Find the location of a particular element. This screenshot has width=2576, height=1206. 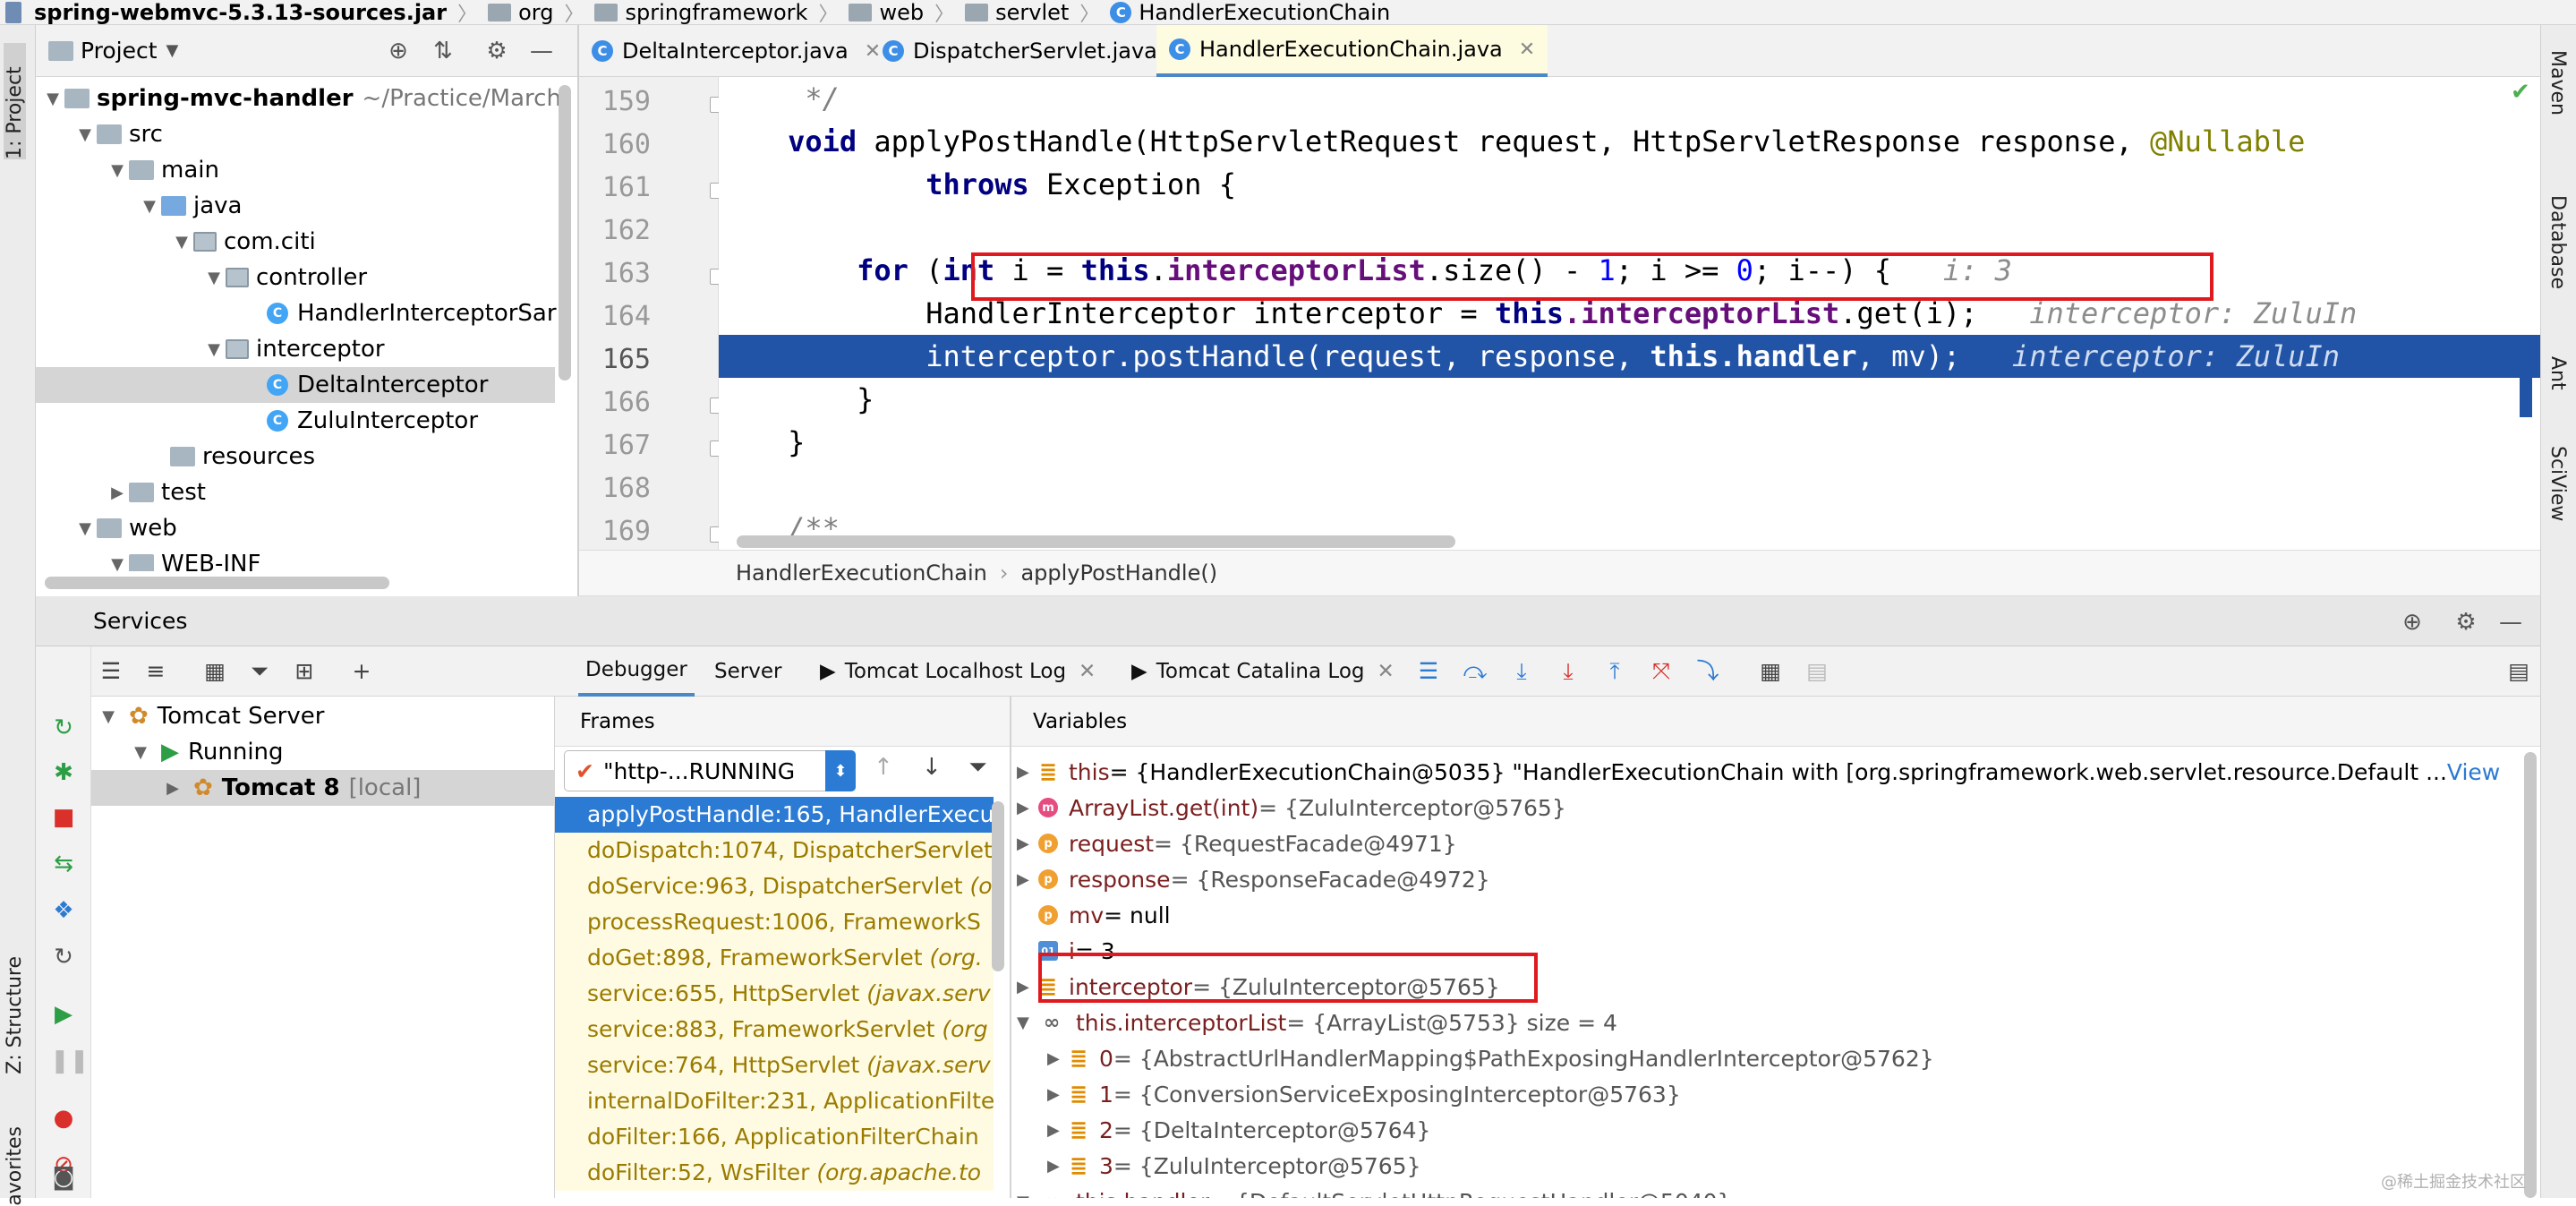

frame-item: doGet:898, FrameworkServlet (org. is located at coordinates (774, 958).